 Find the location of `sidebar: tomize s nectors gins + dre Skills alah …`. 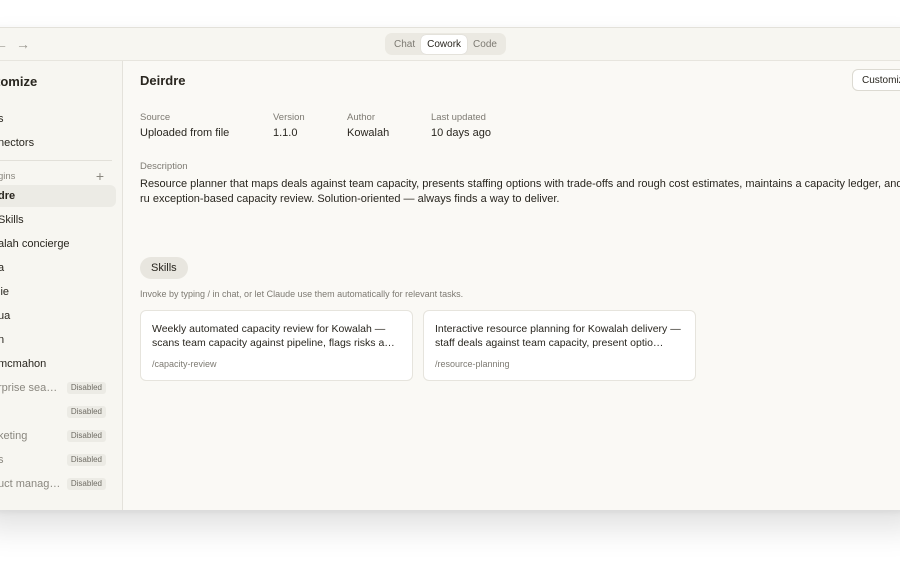

sidebar: tomize s nectors gins + dre Skills alah … is located at coordinates (61, 285).